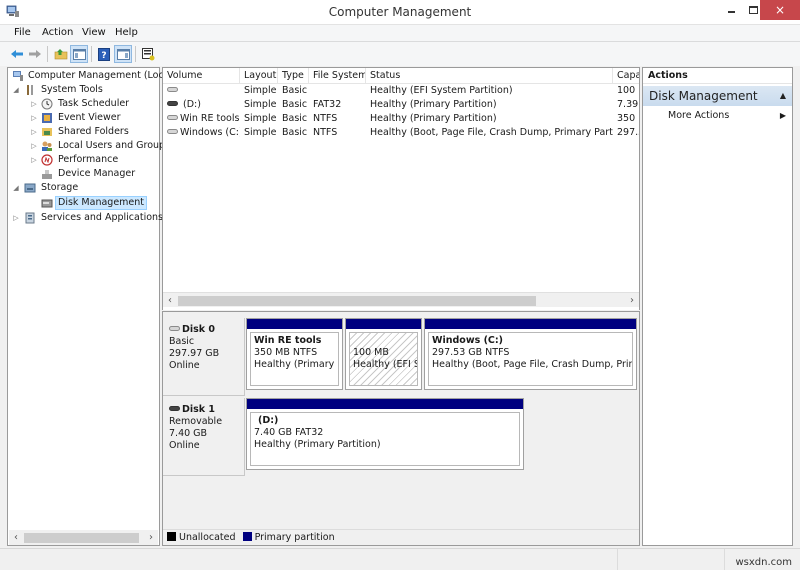 This screenshot has width=800, height=570. I want to click on disk-kind: Basic, so click(182, 341).